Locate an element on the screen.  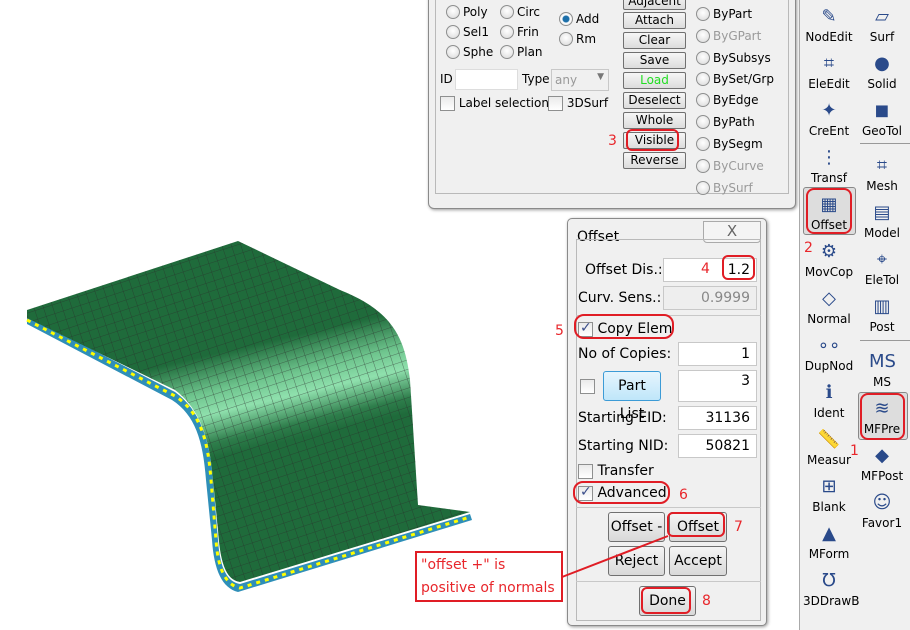
radio-bysubsys: BySubsys is located at coordinates (733, 58).